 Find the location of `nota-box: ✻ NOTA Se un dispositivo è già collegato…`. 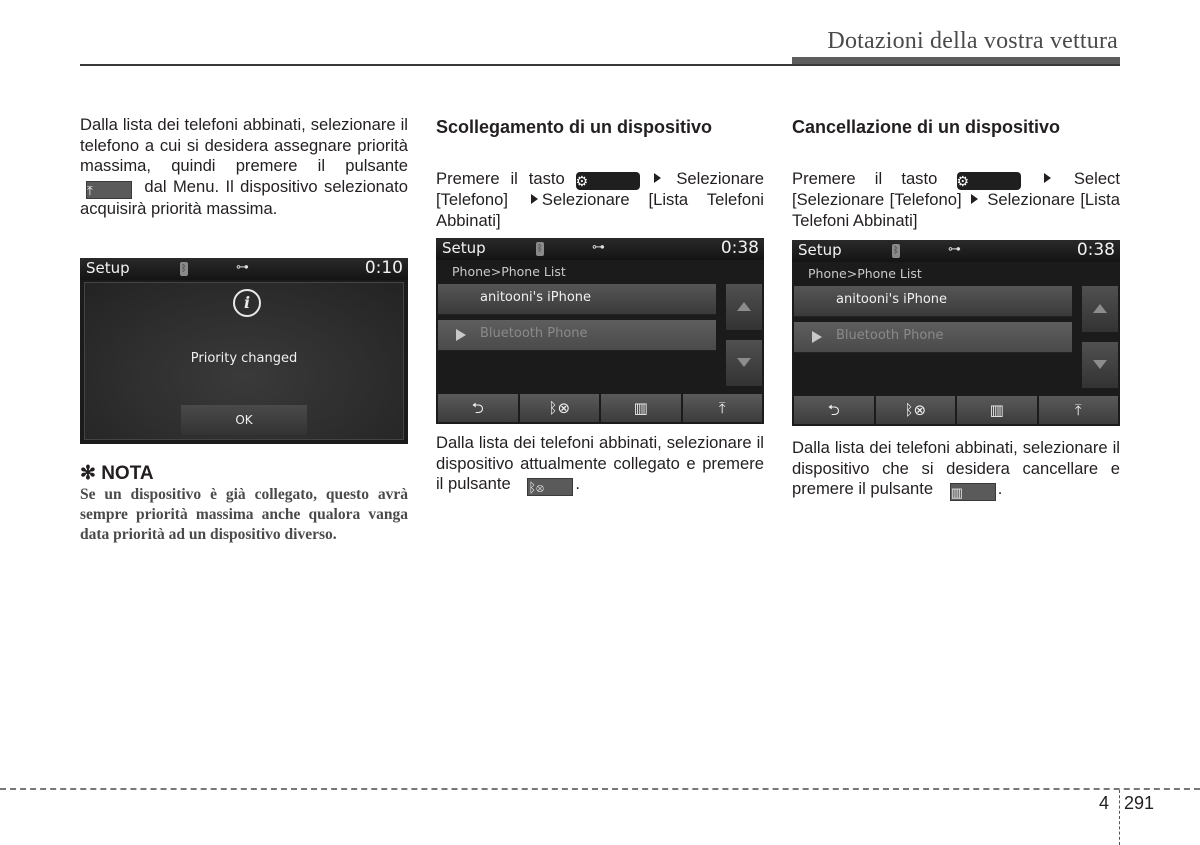

nota-box: ✻ NOTA Se un dispositivo è già collegato… is located at coordinates (244, 504).